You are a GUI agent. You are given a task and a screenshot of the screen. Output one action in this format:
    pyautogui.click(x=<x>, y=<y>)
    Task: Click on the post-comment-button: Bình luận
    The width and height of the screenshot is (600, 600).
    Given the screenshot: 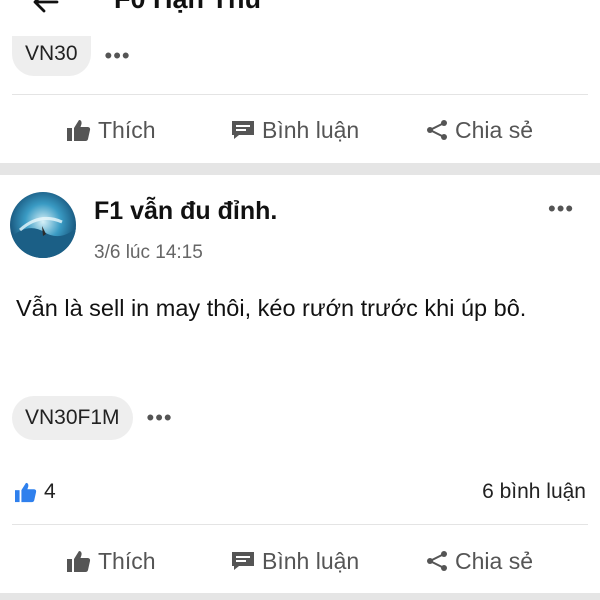 What is the action you would take?
    pyautogui.click(x=294, y=561)
    